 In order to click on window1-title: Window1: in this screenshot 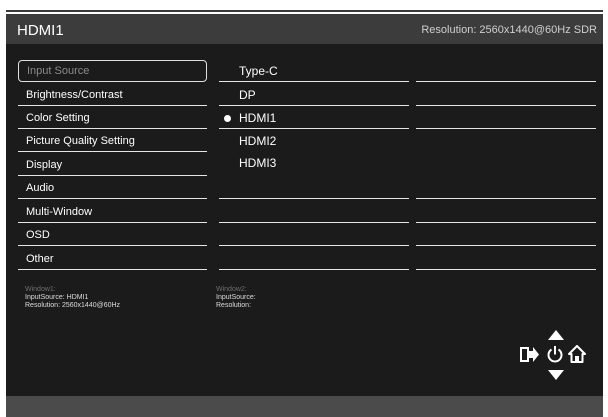, I will do `click(40, 289)`.